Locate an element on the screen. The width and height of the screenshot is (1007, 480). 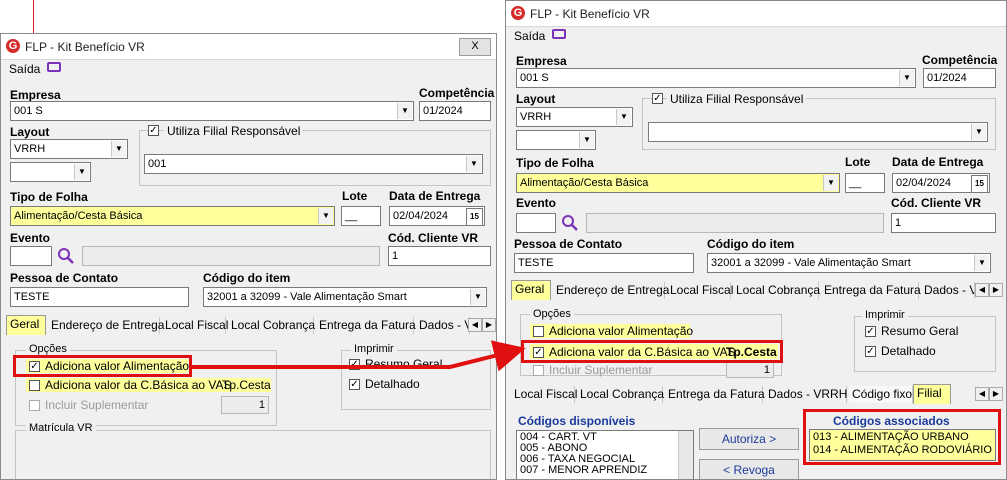
filial-select: 001 ▼ is located at coordinates (313, 164).